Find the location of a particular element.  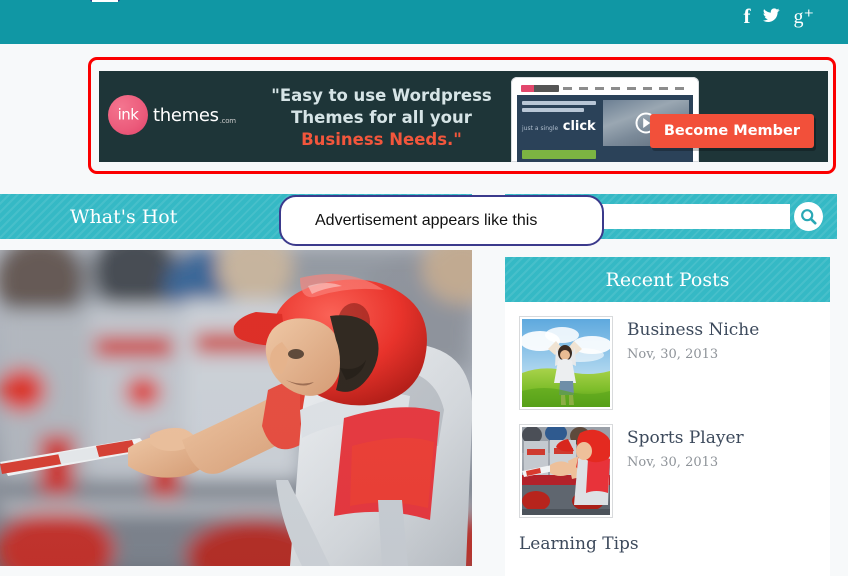

headline-line-3: Business Needs." is located at coordinates (381, 139).